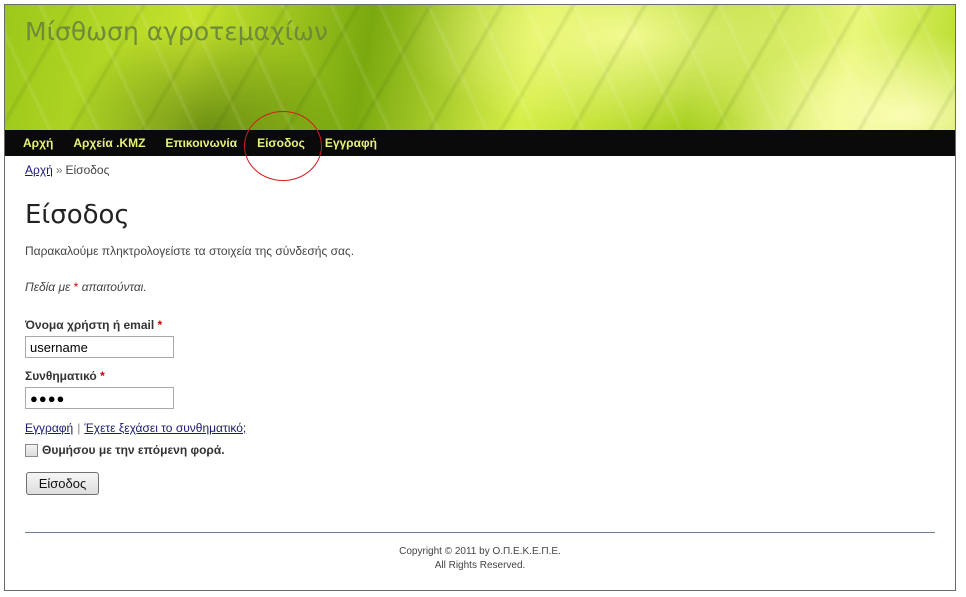 The image size is (966, 597). I want to click on required-note-prefix: Πεδία με, so click(48, 287).